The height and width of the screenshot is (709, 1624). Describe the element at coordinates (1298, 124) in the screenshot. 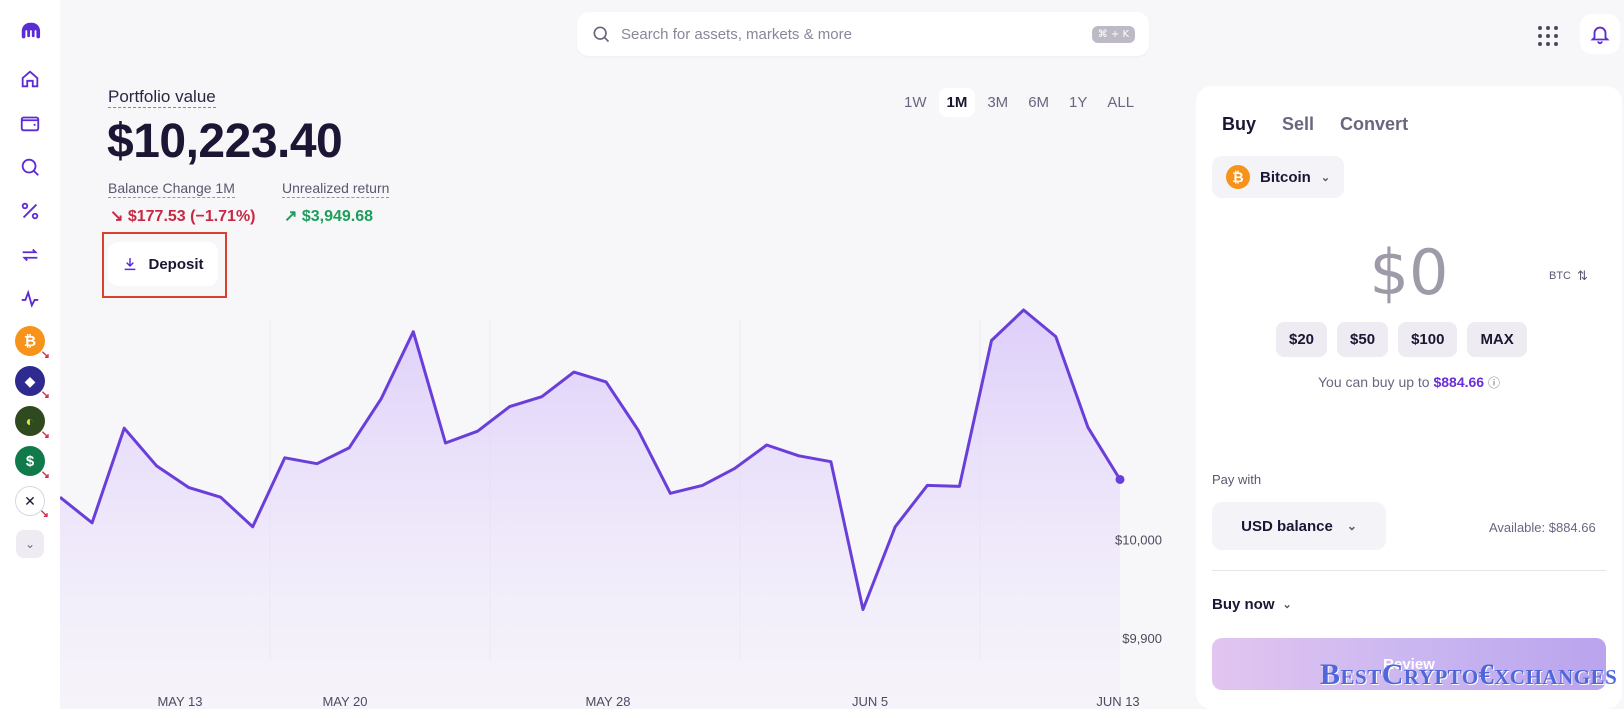

I see `tab-sell: Sell` at that location.